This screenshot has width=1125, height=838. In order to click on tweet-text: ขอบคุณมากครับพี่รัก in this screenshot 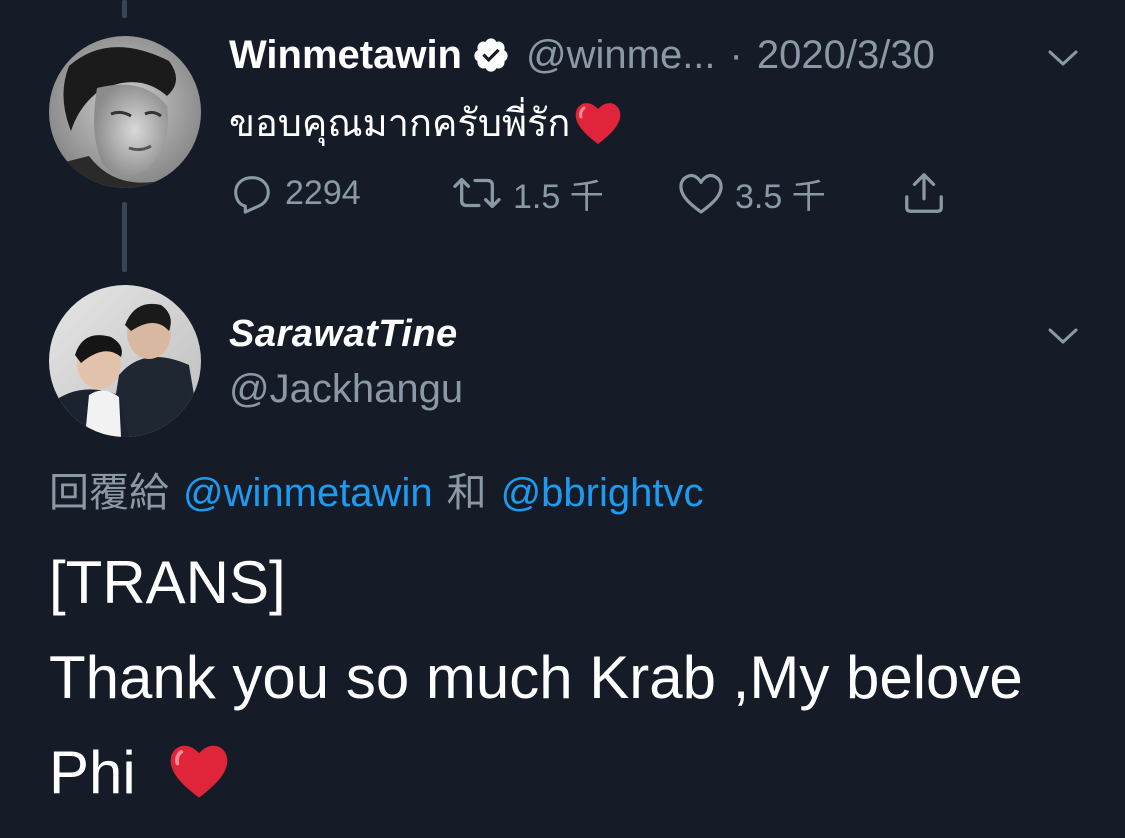, I will do `click(426, 122)`.